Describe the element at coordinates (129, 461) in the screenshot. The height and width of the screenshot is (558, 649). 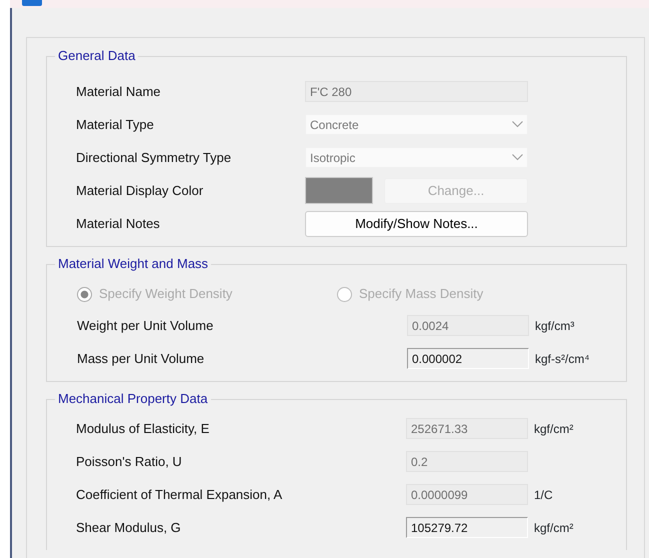
I see `field-label: Poisson's Ratio, U` at that location.